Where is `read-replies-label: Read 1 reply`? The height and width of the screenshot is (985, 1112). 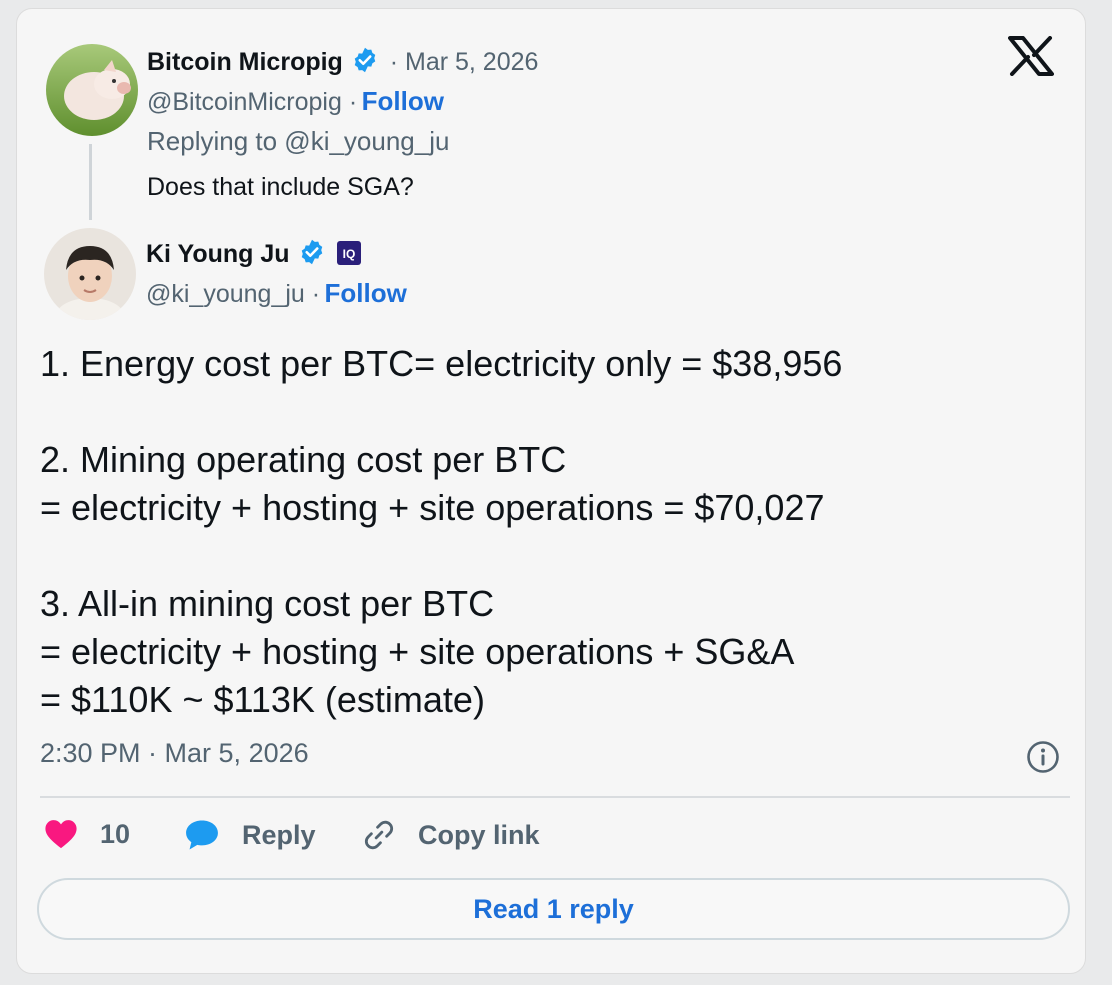 read-replies-label: Read 1 reply is located at coordinates (553, 908).